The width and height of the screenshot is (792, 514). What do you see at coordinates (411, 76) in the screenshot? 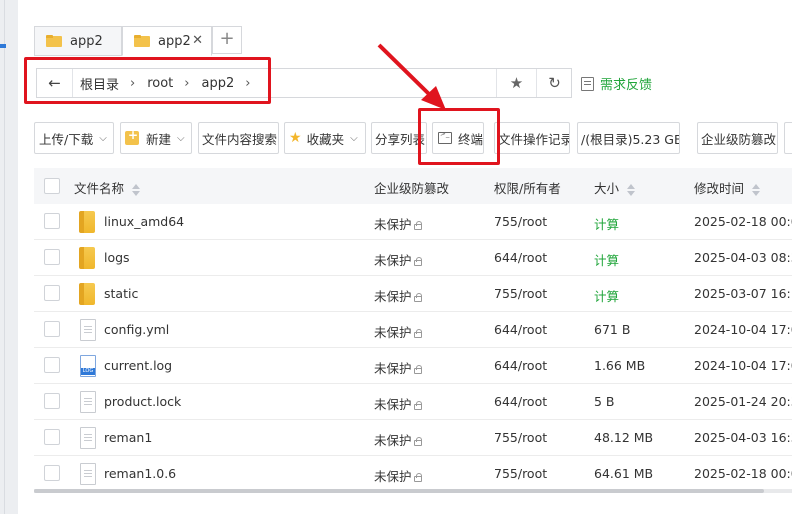
I see `annotation-arrow` at bounding box center [411, 76].